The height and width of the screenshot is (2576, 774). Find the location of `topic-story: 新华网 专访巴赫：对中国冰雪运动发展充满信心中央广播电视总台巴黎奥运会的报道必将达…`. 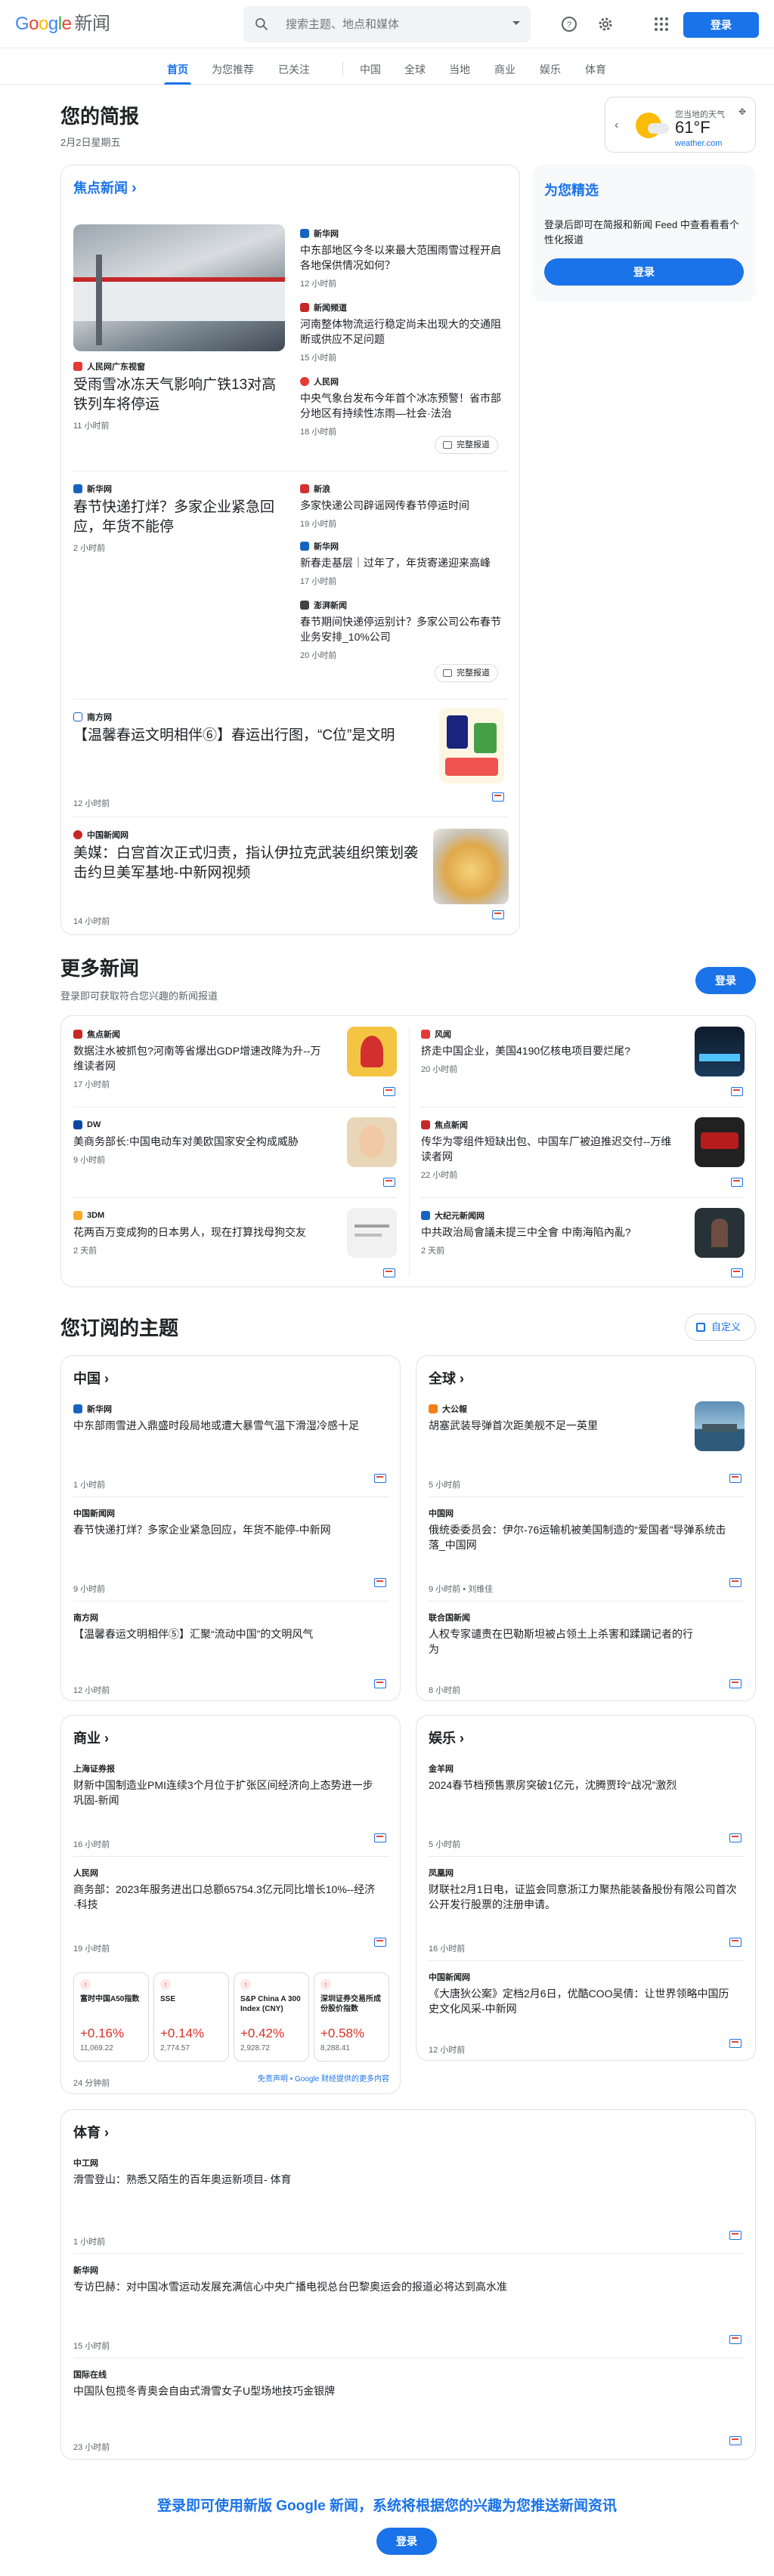

topic-story: 新华网 专访巴赫：对中国冰雪运动发展充满信心中央广播电视总台巴黎奥运会的报道必将达… is located at coordinates (398, 2279).